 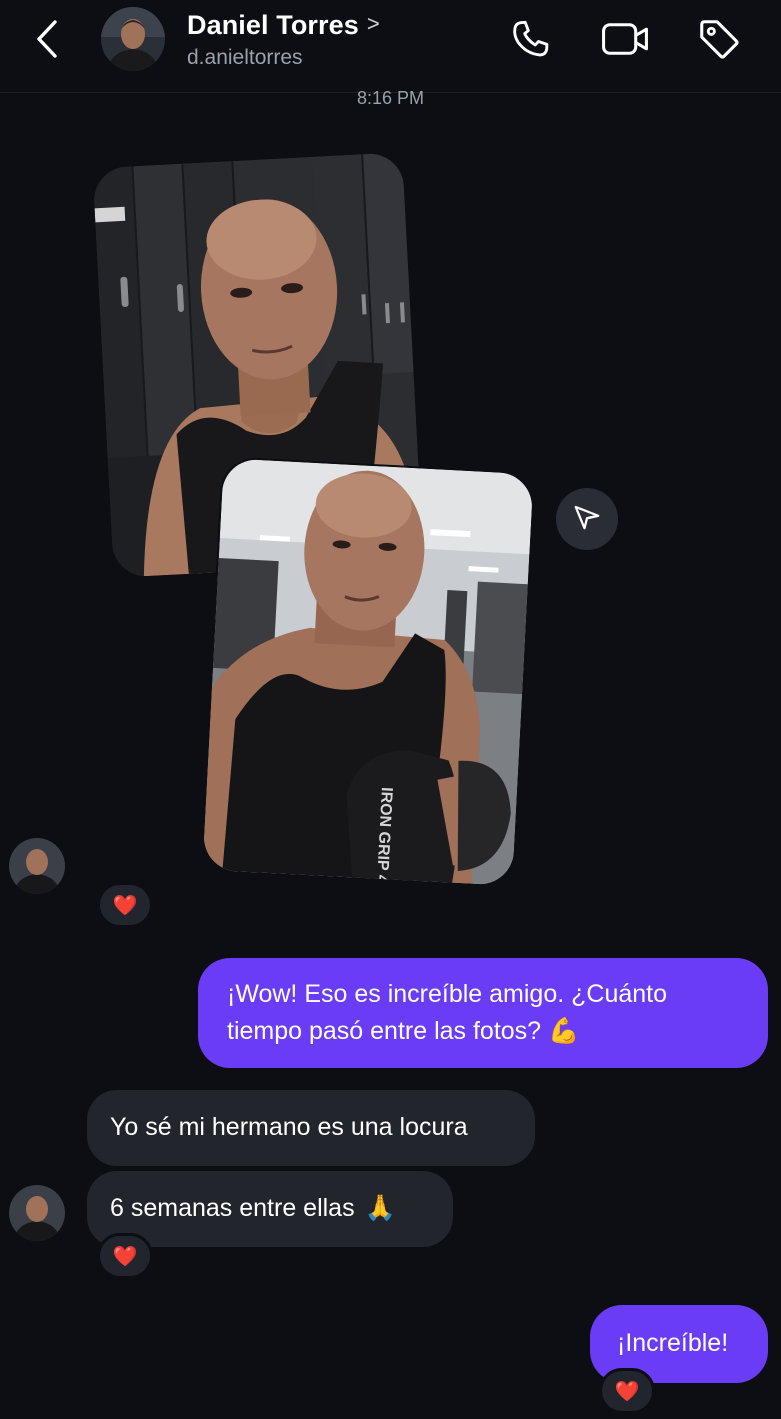 What do you see at coordinates (232, 1208) in the screenshot?
I see `message-text: 6 semanas entre ellas` at bounding box center [232, 1208].